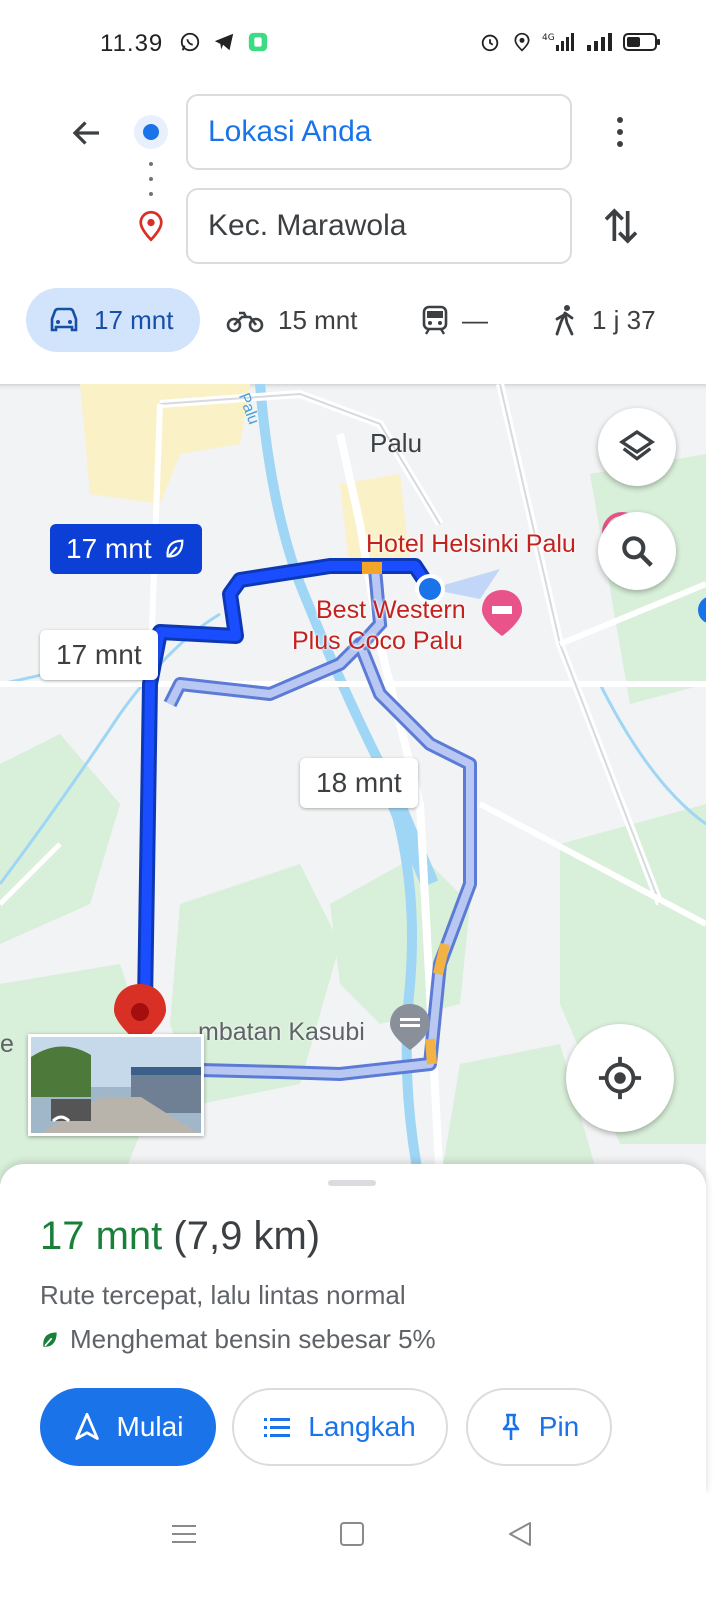 This screenshot has width=720, height=1600. Describe the element at coordinates (101, 1236) in the screenshot. I see `route-duration: 17 mnt` at that location.